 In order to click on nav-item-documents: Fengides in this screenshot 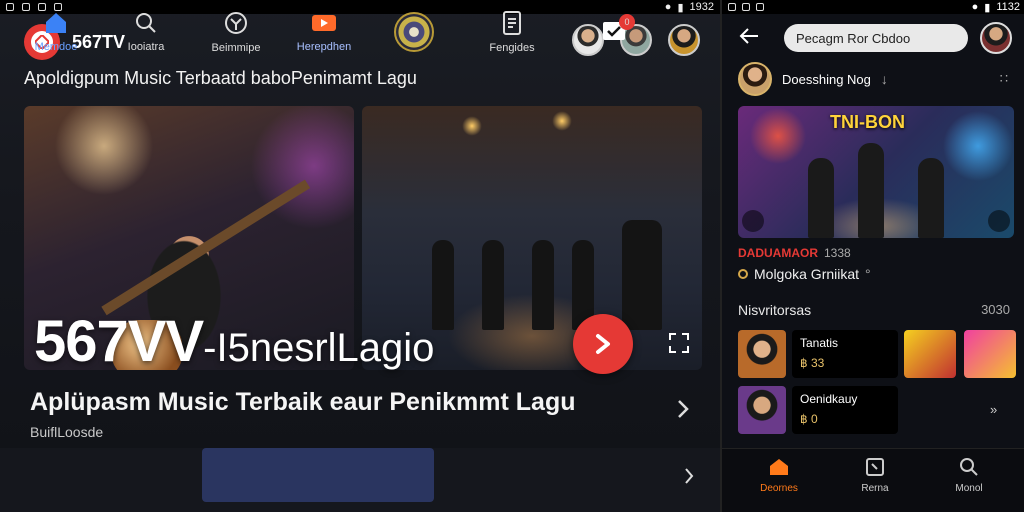, I will do `click(512, 32)`.